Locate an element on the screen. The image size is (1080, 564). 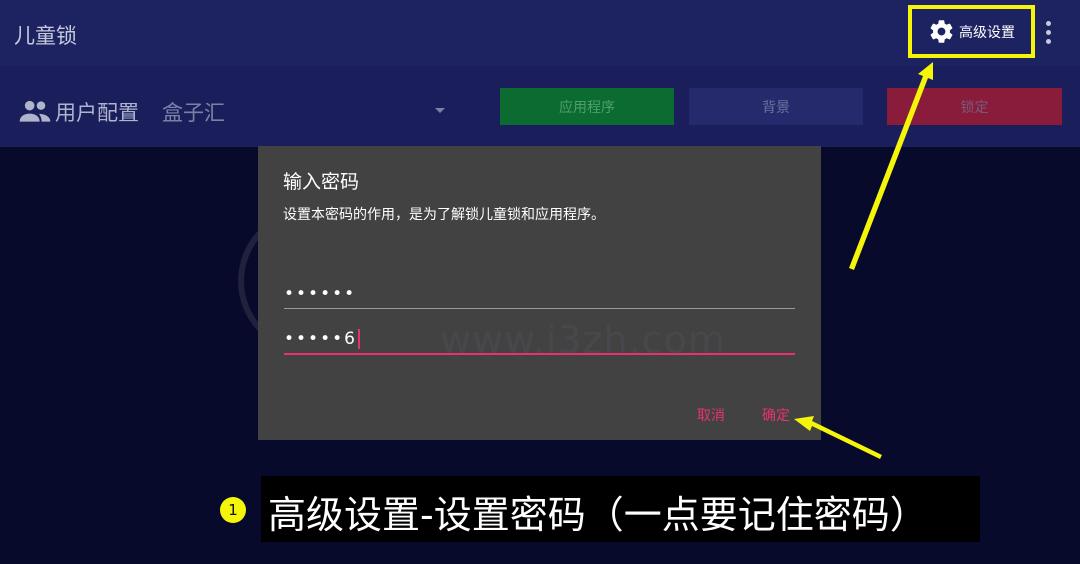
annotation-arrow-bottom is located at coordinates (838, 437).